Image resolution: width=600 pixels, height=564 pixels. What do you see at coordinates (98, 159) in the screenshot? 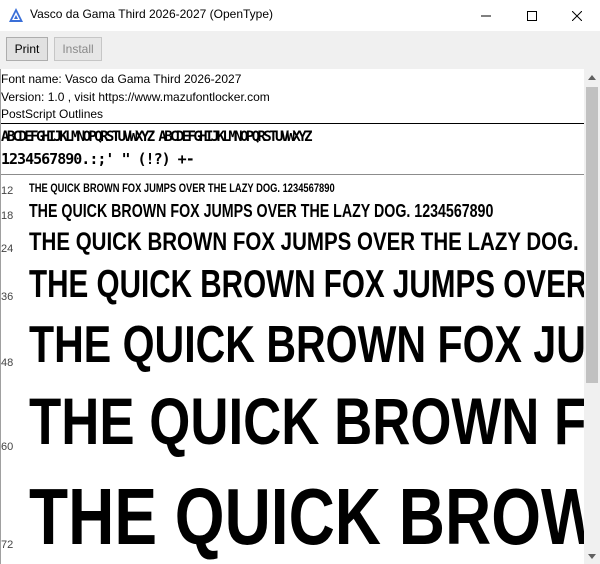
I see `charset-digits-punctuation: 1234567890.:;' " (!?) +-` at bounding box center [98, 159].